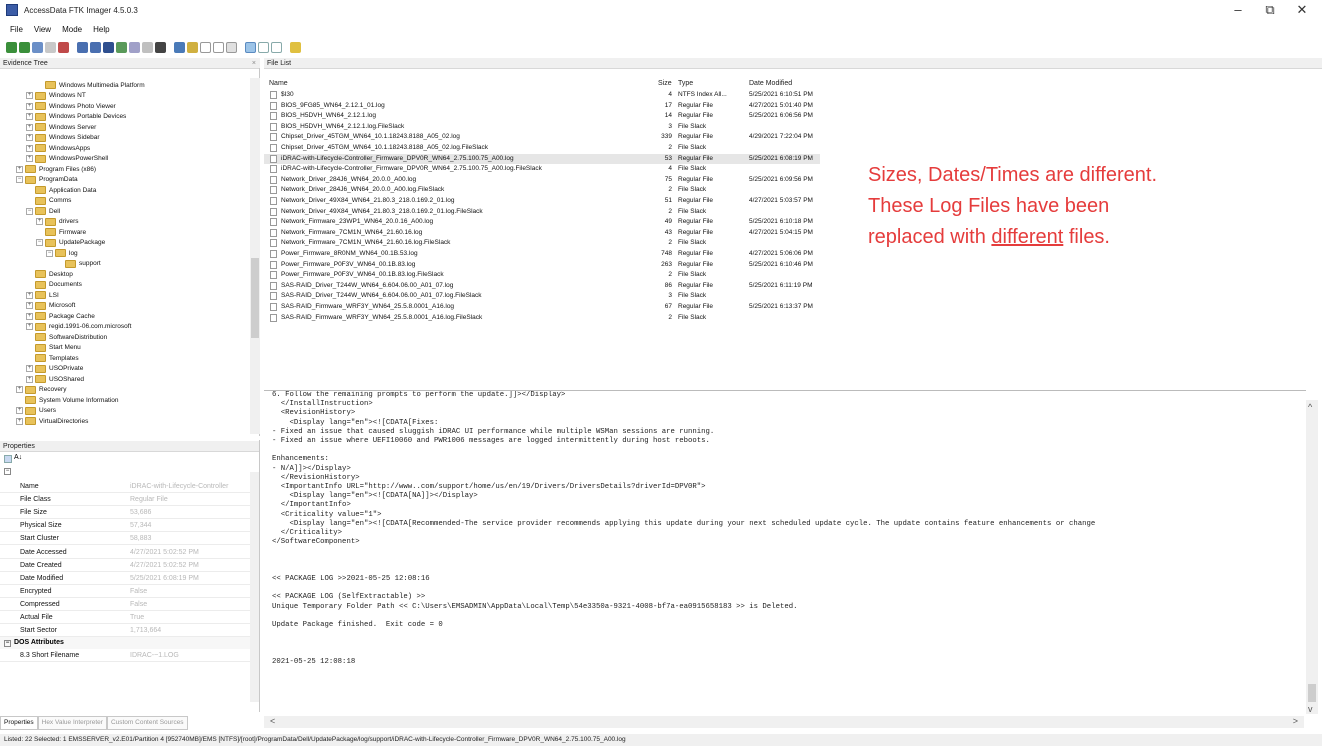 Image resolution: width=1322 pixels, height=746 pixels. Describe the element at coordinates (50, 47) in the screenshot. I see `remove-evidence-icon` at that location.